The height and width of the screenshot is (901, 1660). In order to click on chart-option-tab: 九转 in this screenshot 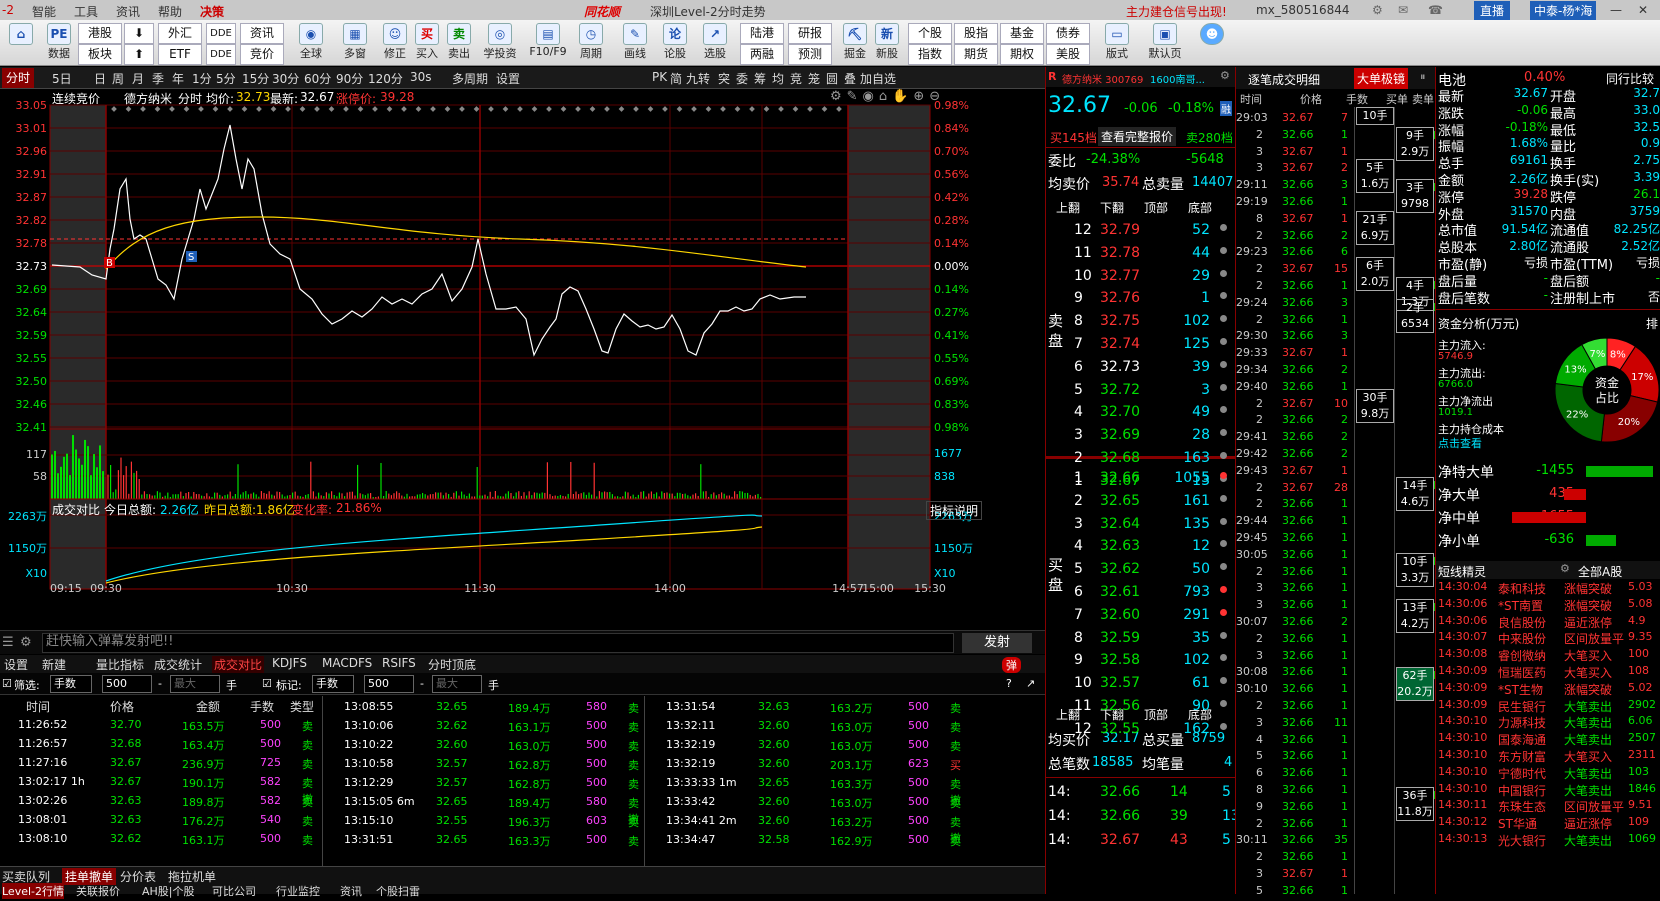, I will do `click(698, 78)`.